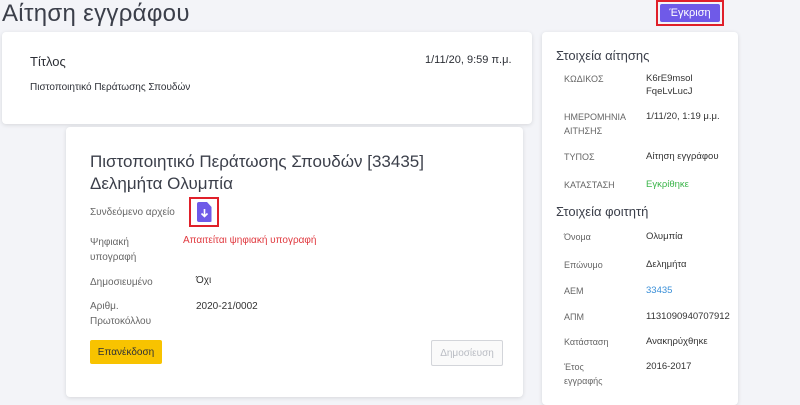 The height and width of the screenshot is (405, 800). I want to click on reissue-button: Επανέκδοση, so click(126, 352).